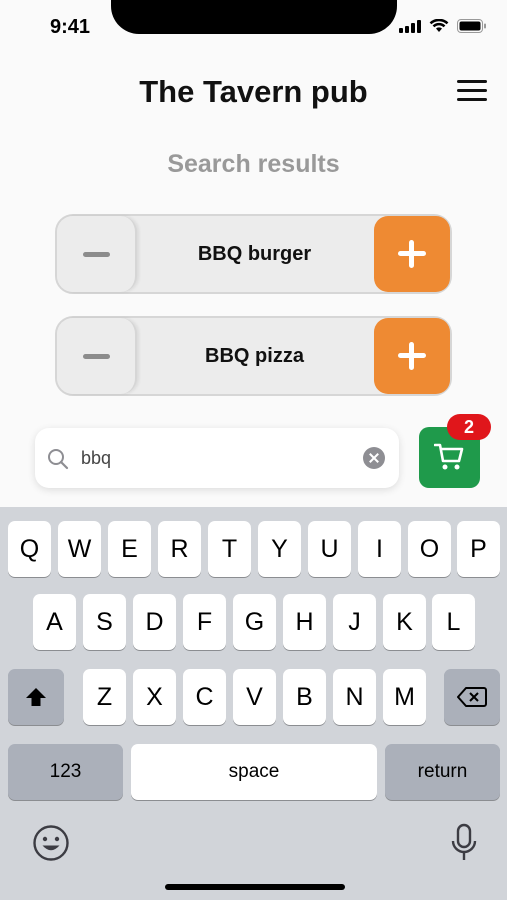 Image resolution: width=507 pixels, height=900 pixels. What do you see at coordinates (104, 622) in the screenshot?
I see `key-s: S` at bounding box center [104, 622].